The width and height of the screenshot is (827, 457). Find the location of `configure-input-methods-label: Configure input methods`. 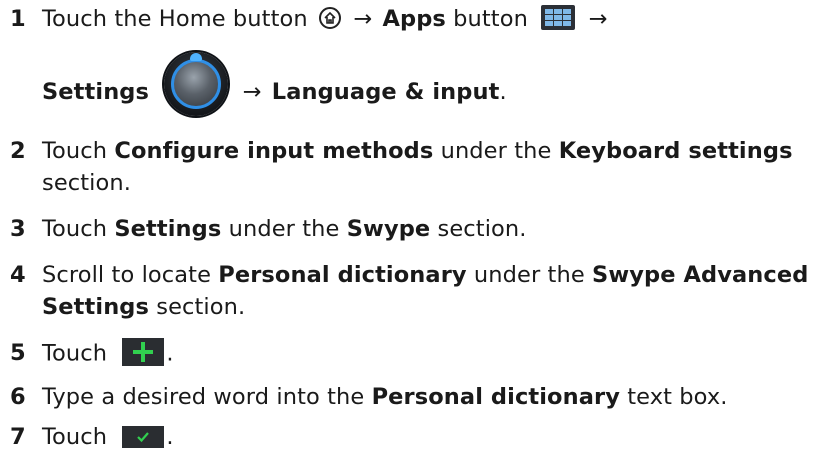

configure-input-methods-label: Configure input methods is located at coordinates (274, 151).